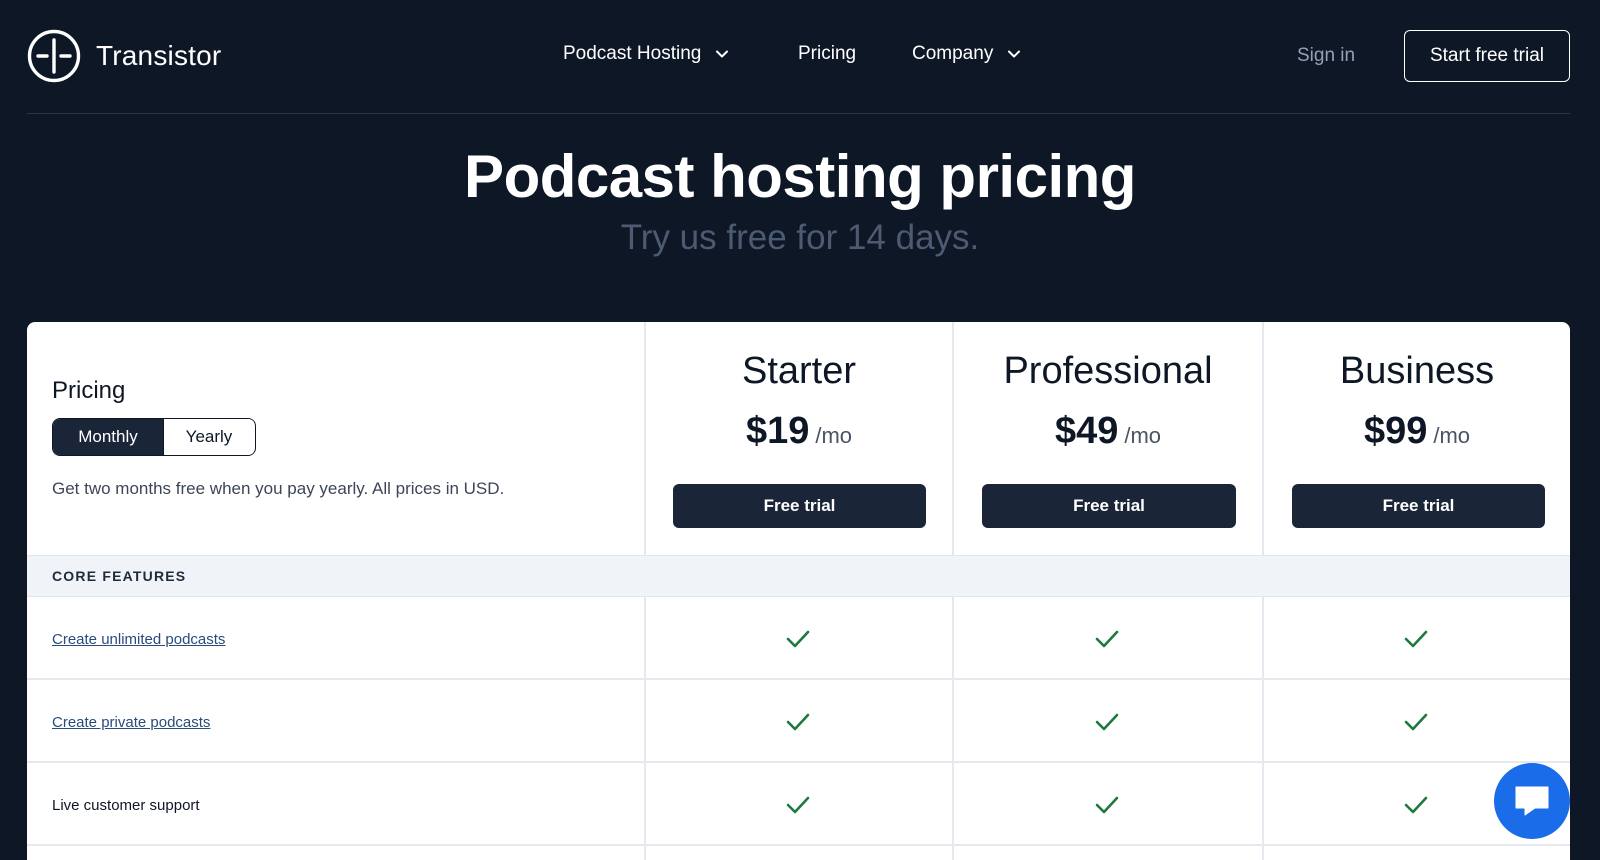  Describe the element at coordinates (799, 371) in the screenshot. I see `plan-name: Starter` at that location.